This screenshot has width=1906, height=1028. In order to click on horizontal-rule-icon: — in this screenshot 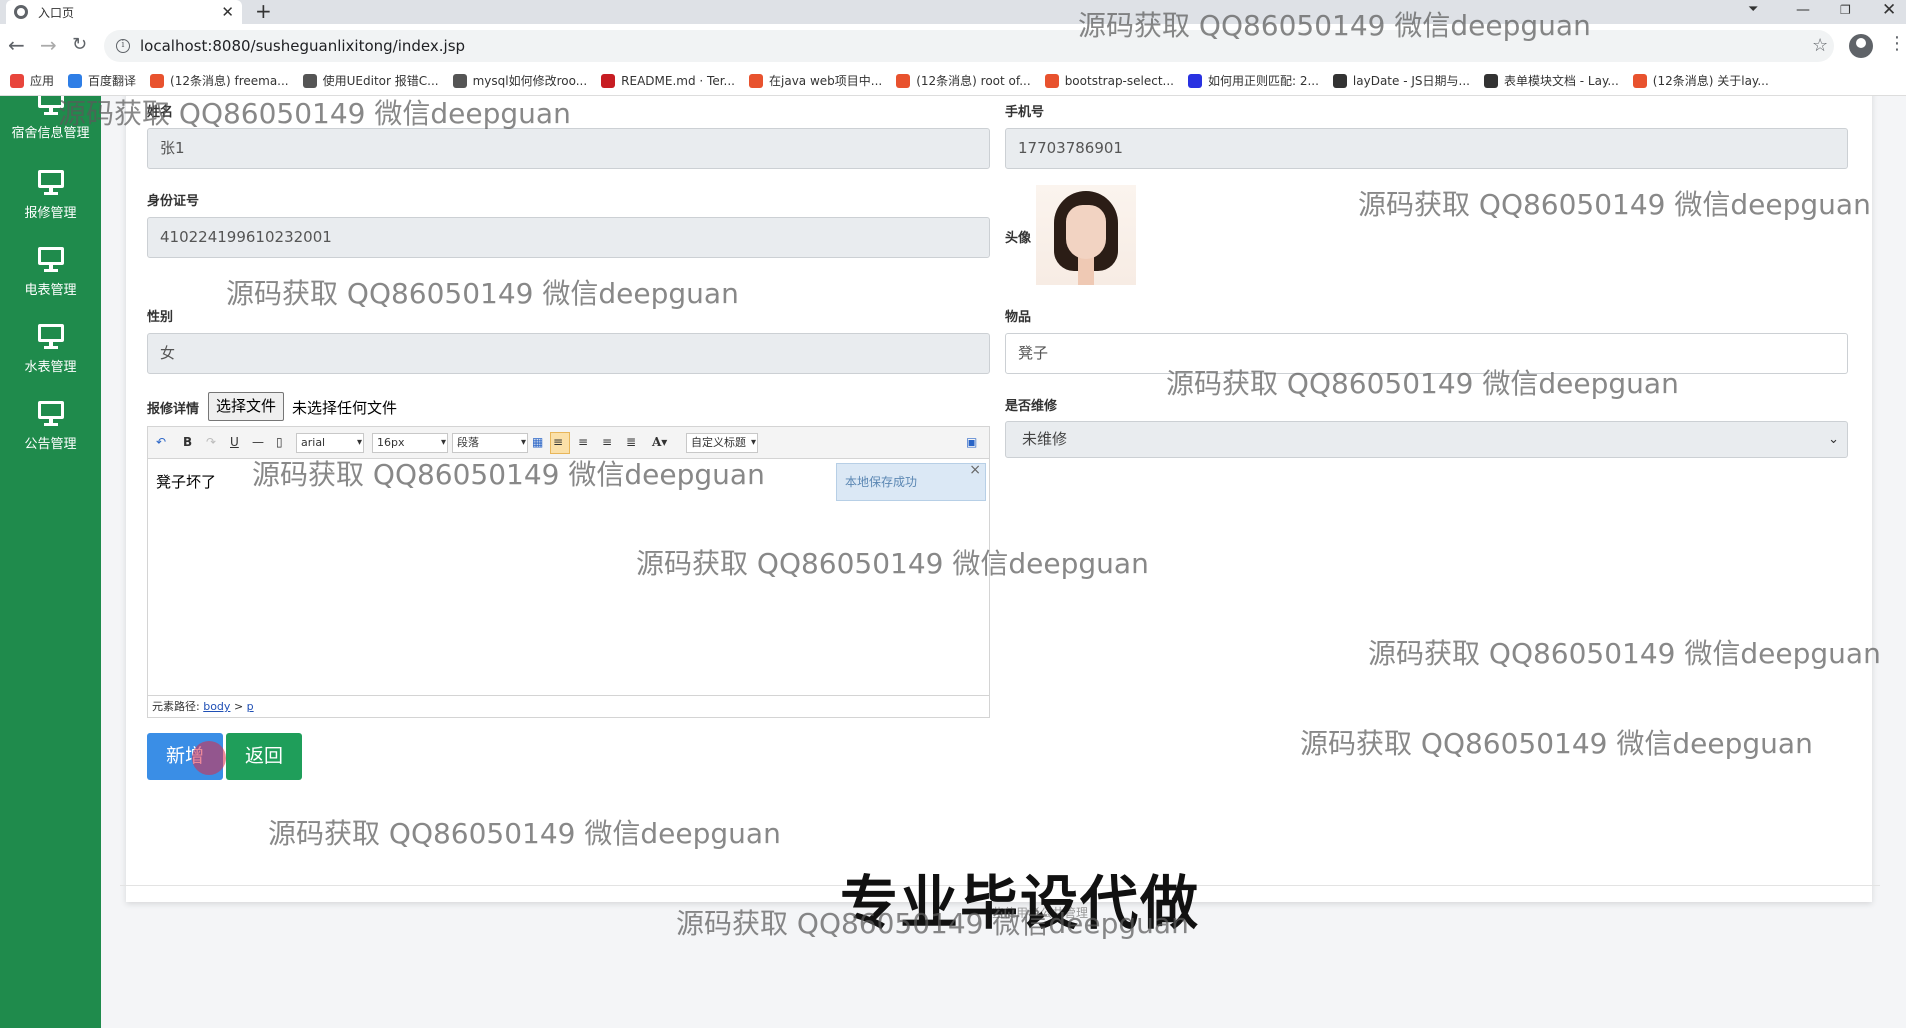, I will do `click(258, 442)`.